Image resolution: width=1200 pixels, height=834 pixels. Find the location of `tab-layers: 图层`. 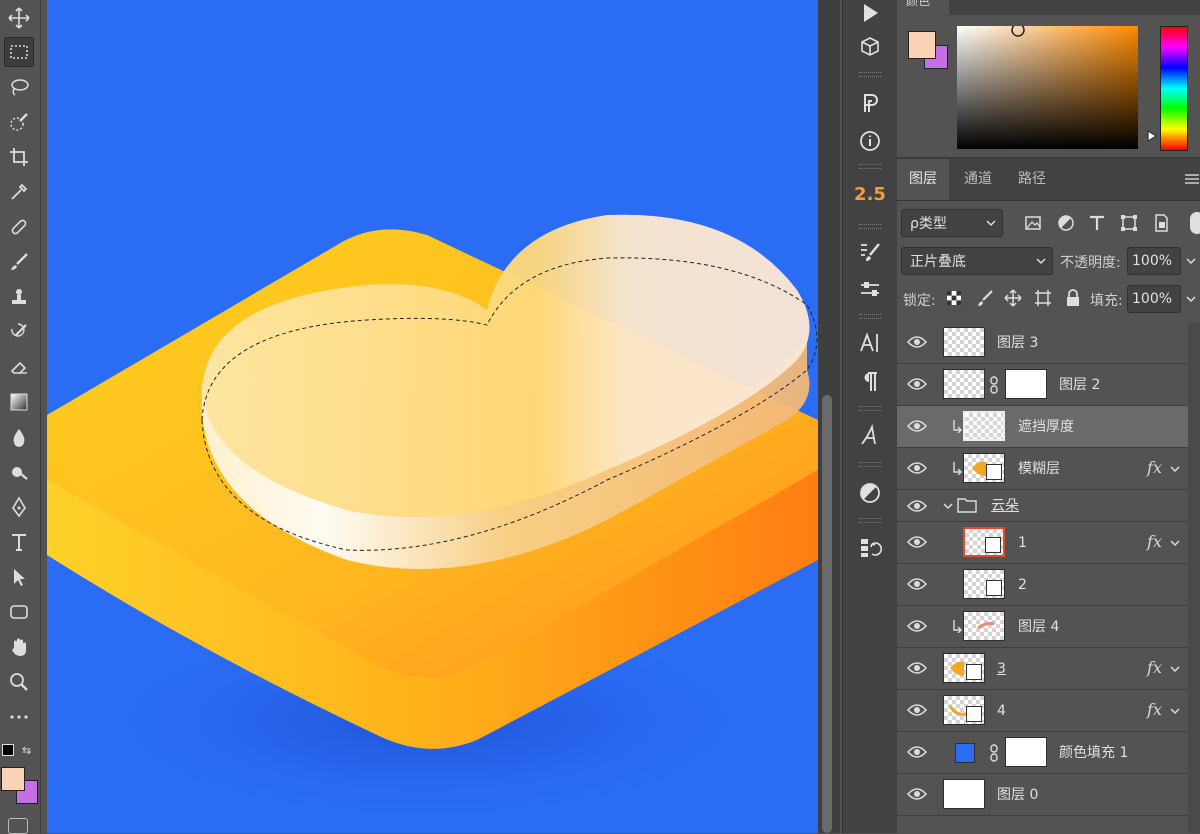

tab-layers: 图层 is located at coordinates (923, 179).